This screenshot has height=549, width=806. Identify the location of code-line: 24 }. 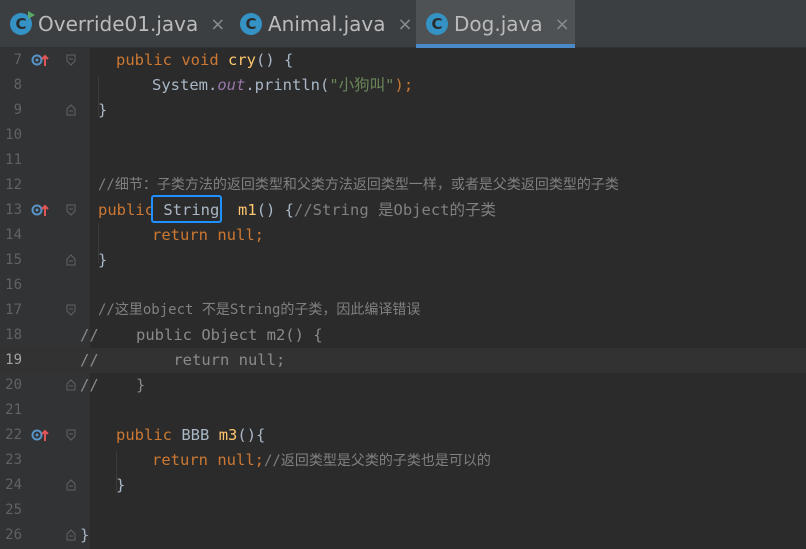
(65, 485).